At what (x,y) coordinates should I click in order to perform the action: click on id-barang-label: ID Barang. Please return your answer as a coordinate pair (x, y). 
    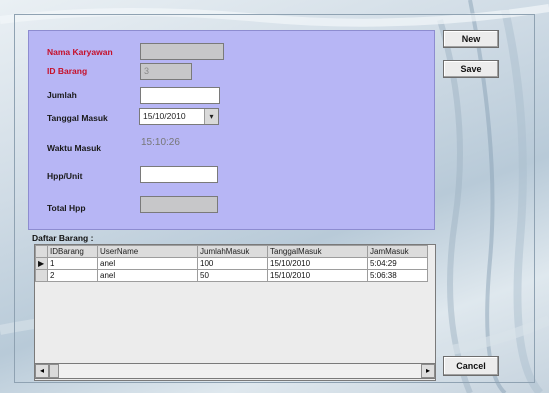
    Looking at the image, I should click on (67, 71).